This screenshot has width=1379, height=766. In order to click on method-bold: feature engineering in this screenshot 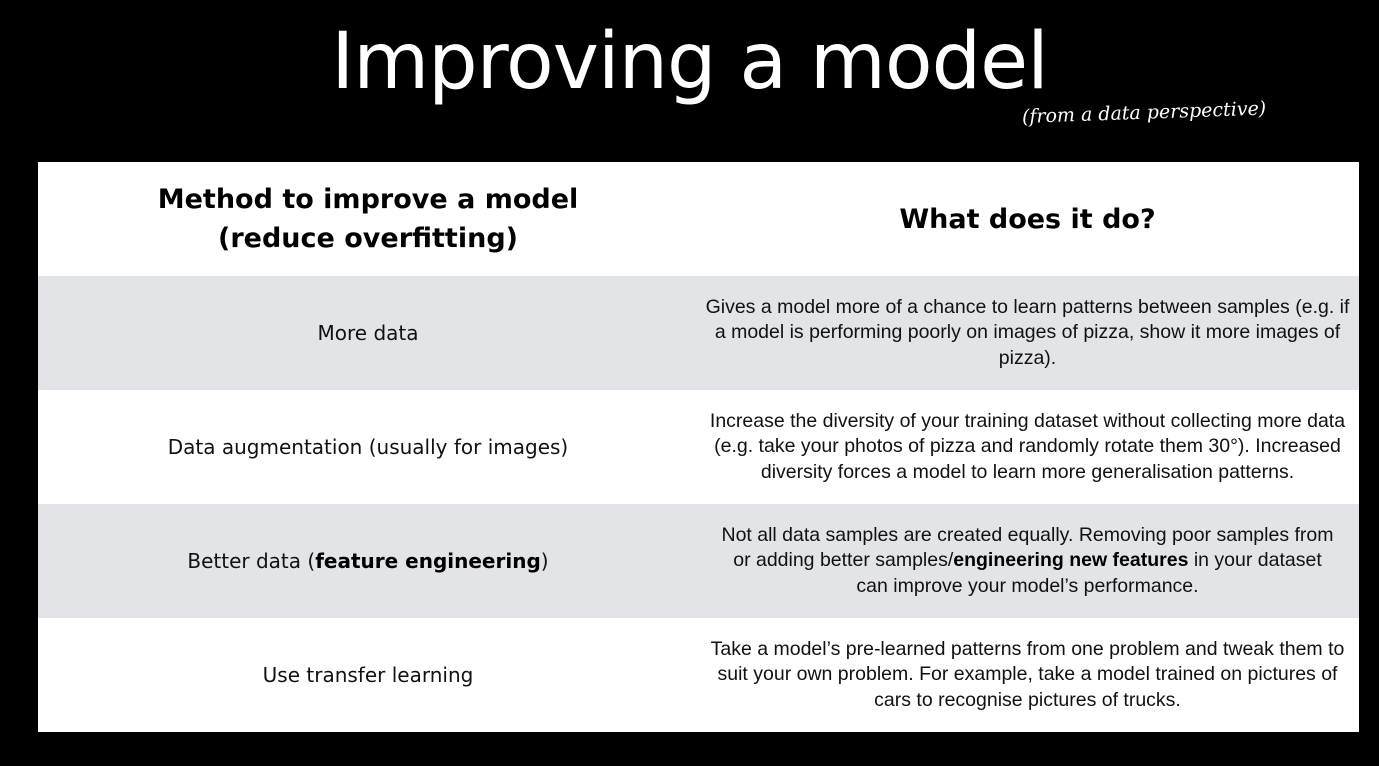, I will do `click(428, 561)`.